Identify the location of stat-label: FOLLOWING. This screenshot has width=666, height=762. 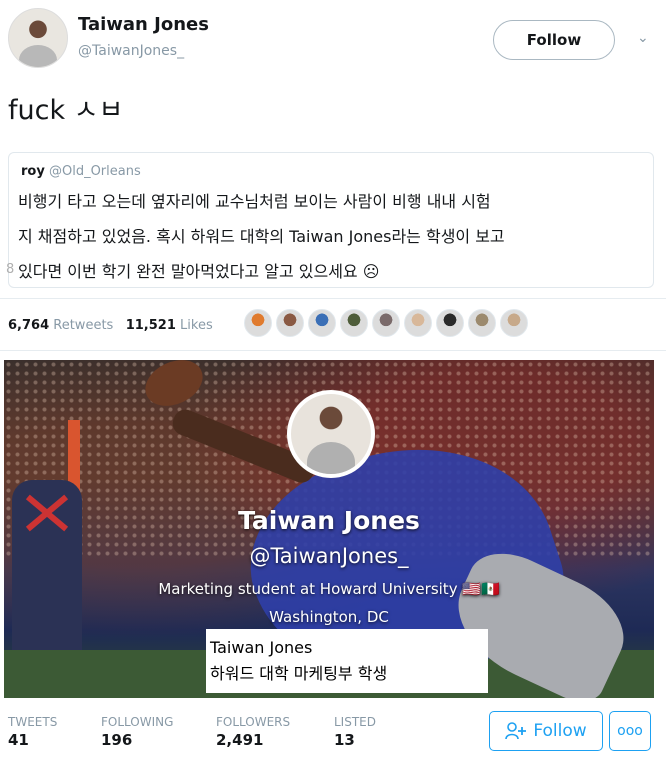
(137, 722).